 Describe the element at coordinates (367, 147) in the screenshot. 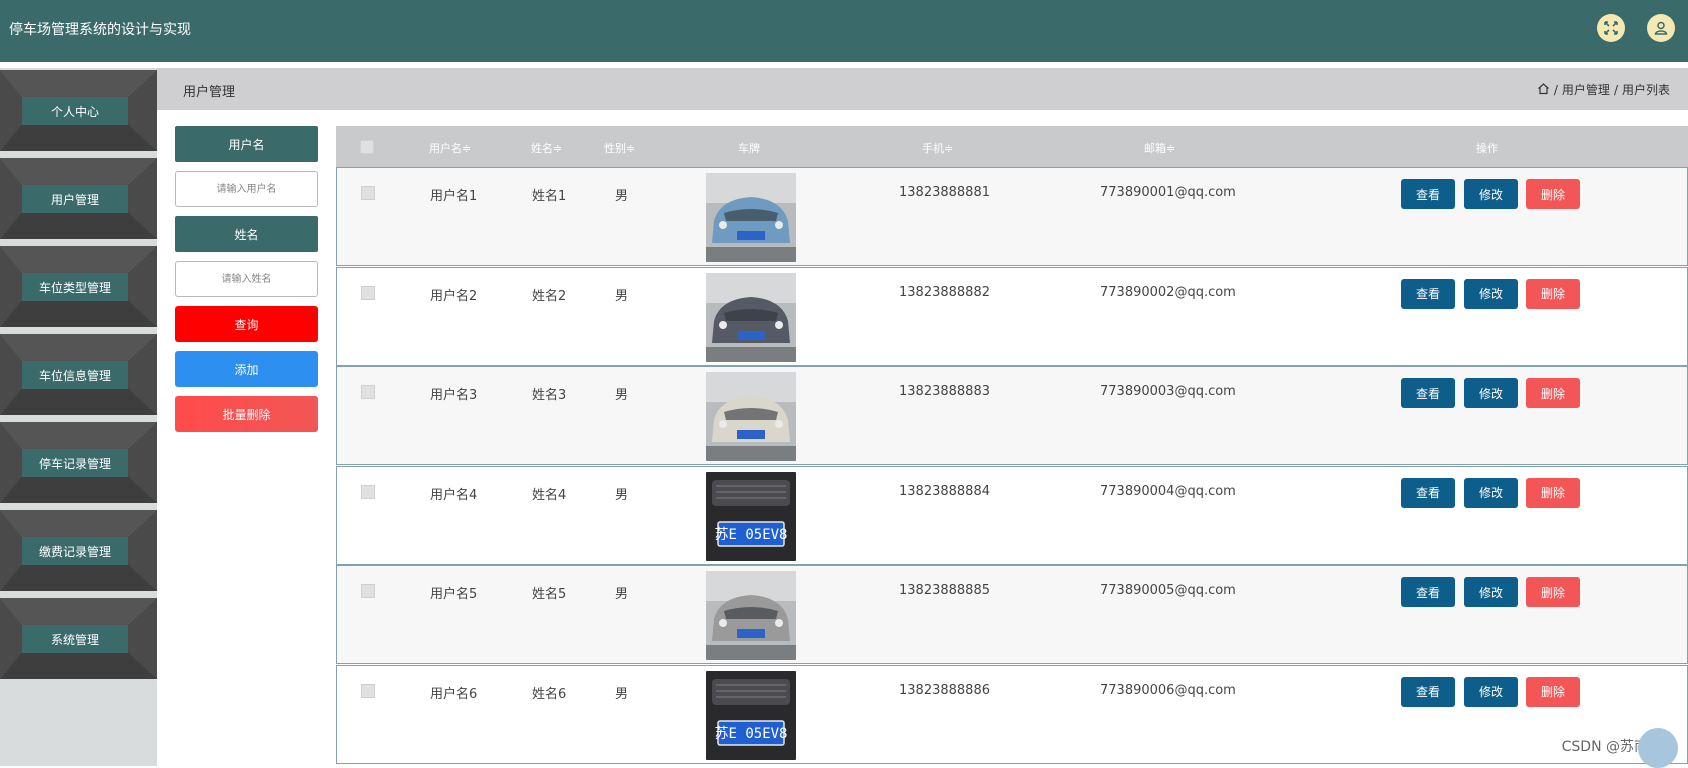

I see `select-all-checkbox` at that location.